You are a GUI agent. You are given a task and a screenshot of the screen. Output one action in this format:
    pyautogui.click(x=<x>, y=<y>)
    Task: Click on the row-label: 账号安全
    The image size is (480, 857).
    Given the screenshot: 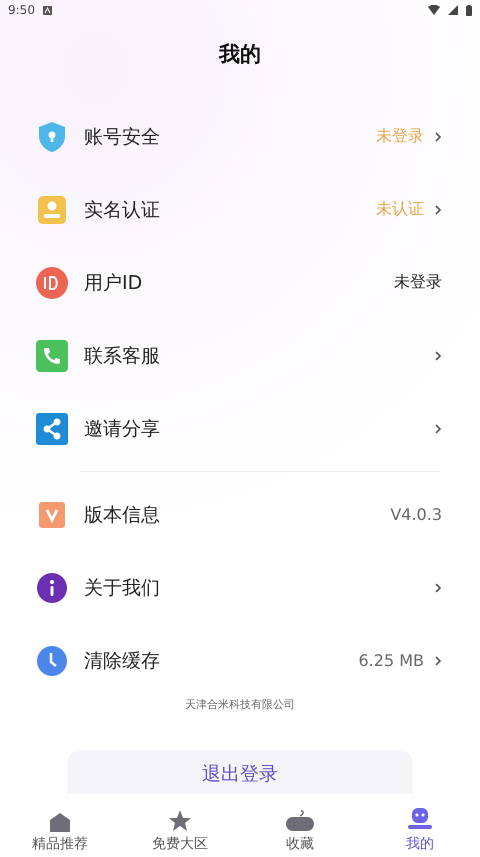 What is the action you would take?
    pyautogui.click(x=122, y=137)
    